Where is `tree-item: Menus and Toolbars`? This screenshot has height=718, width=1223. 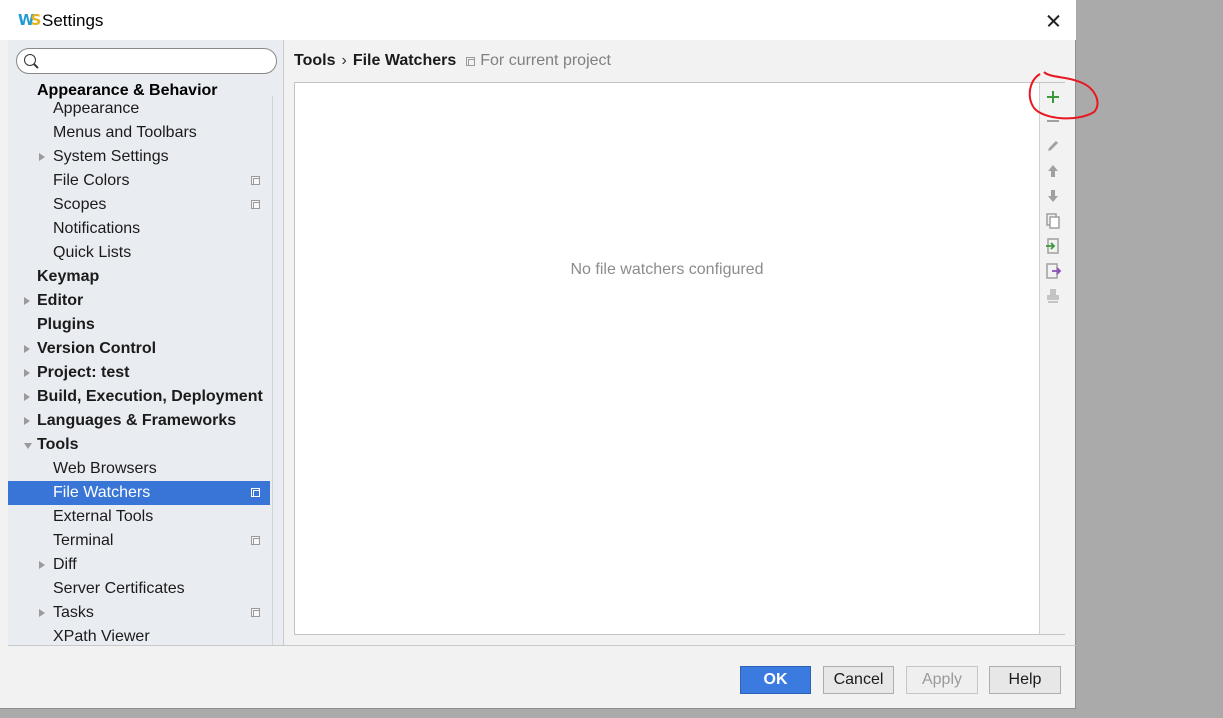
tree-item: Menus and Toolbars is located at coordinates (139, 133).